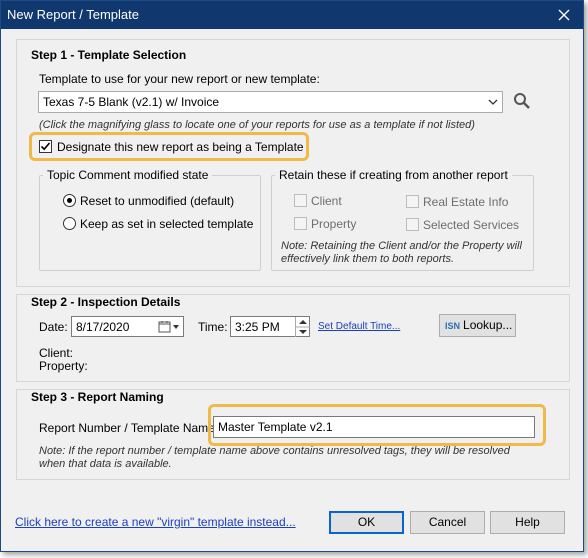  Describe the element at coordinates (447, 522) in the screenshot. I see `cancel-button: Cancel` at that location.